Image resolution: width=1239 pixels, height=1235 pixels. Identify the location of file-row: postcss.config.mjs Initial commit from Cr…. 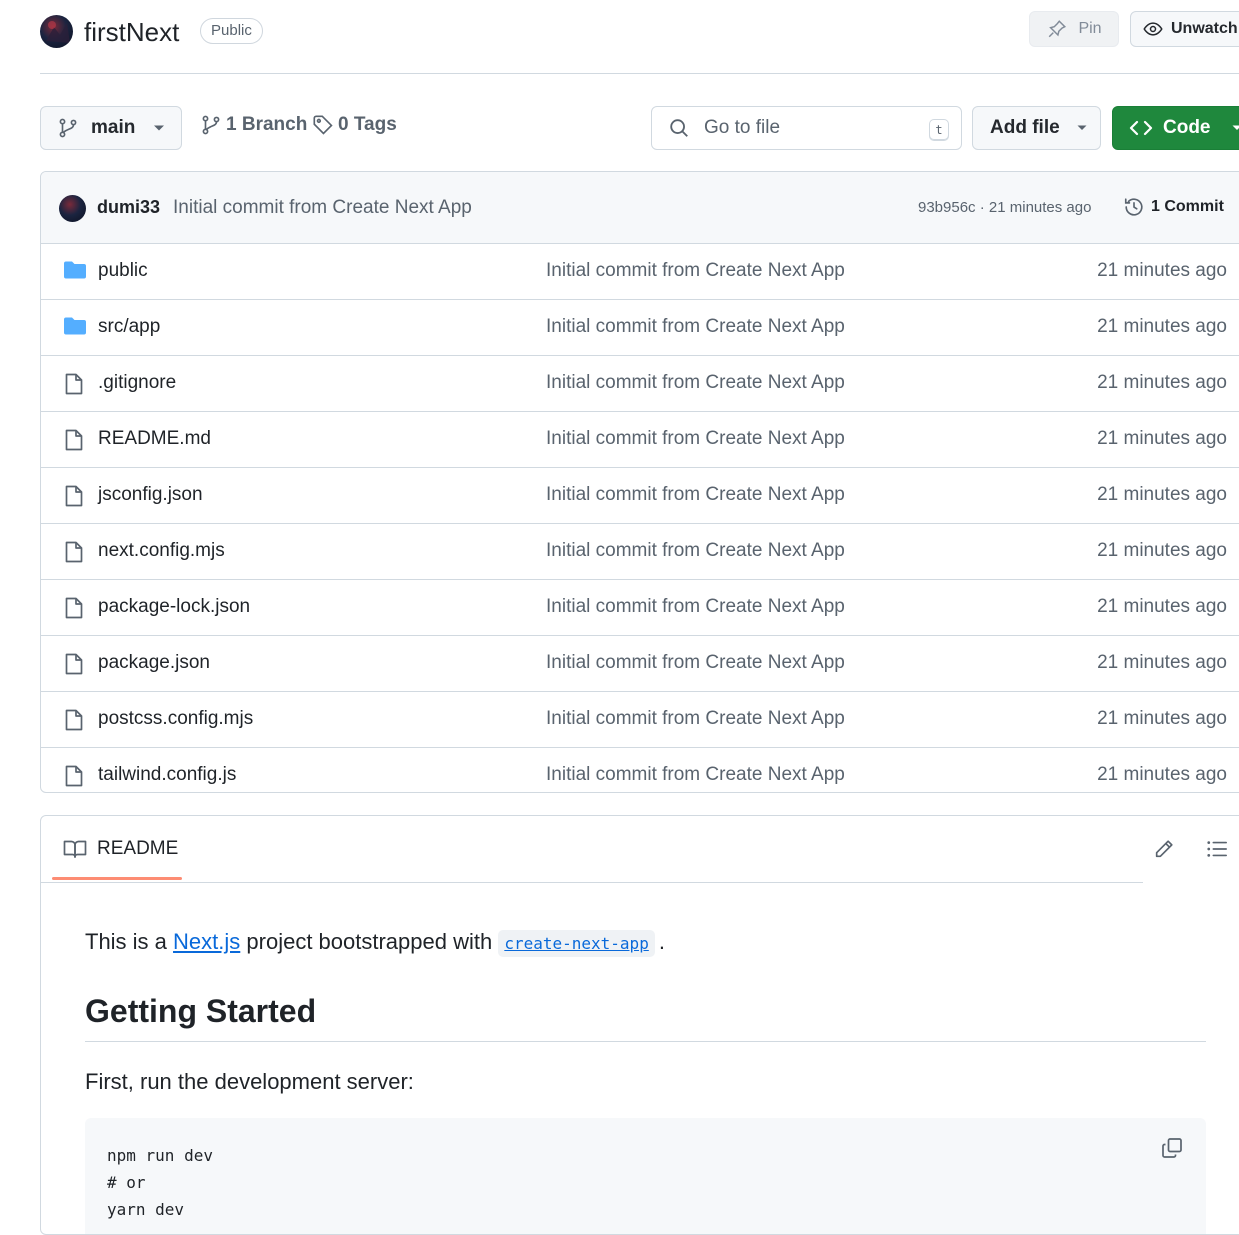
(640, 720).